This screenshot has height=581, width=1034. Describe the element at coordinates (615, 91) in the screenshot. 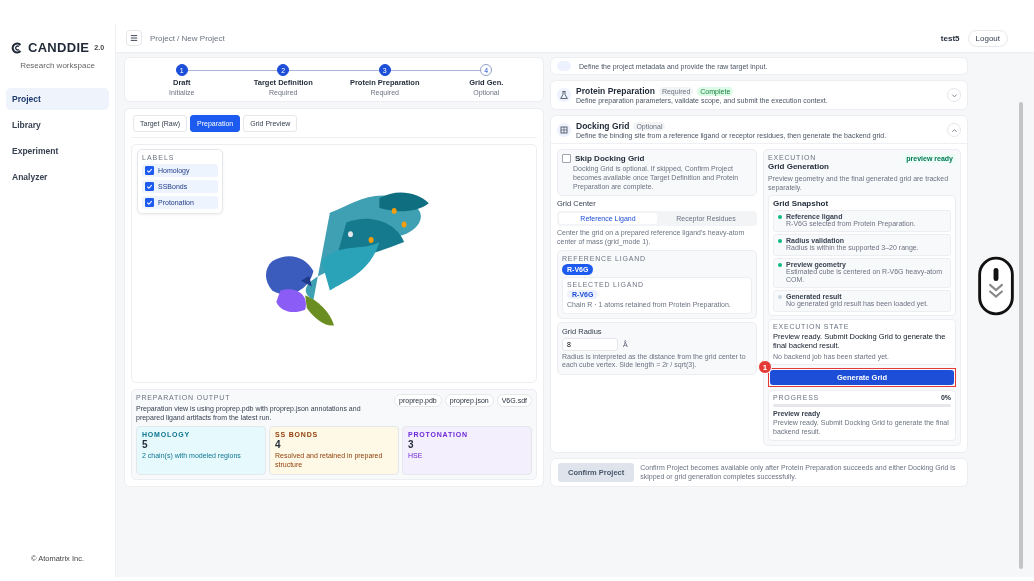

I see `section-title: Protein Preparation` at that location.